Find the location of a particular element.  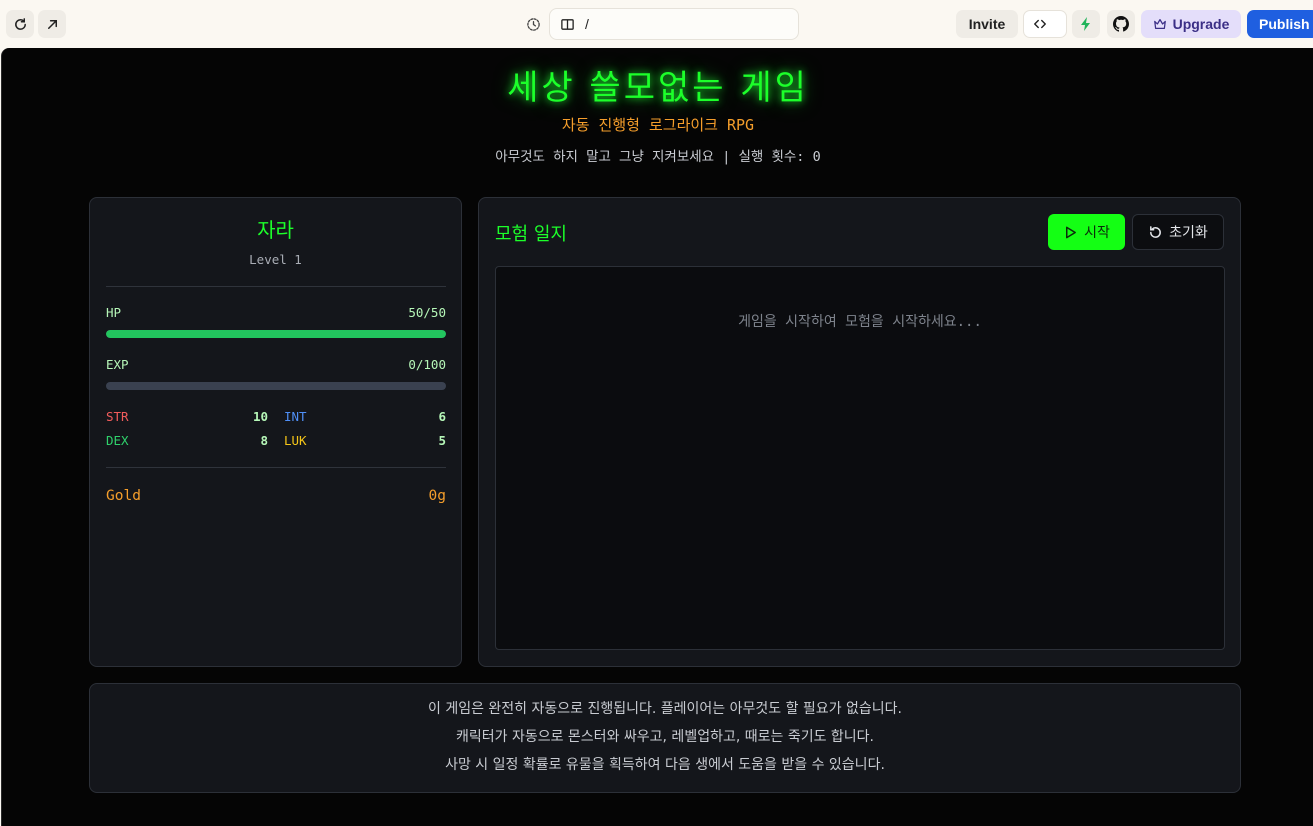

url-bar: / is located at coordinates (674, 24).